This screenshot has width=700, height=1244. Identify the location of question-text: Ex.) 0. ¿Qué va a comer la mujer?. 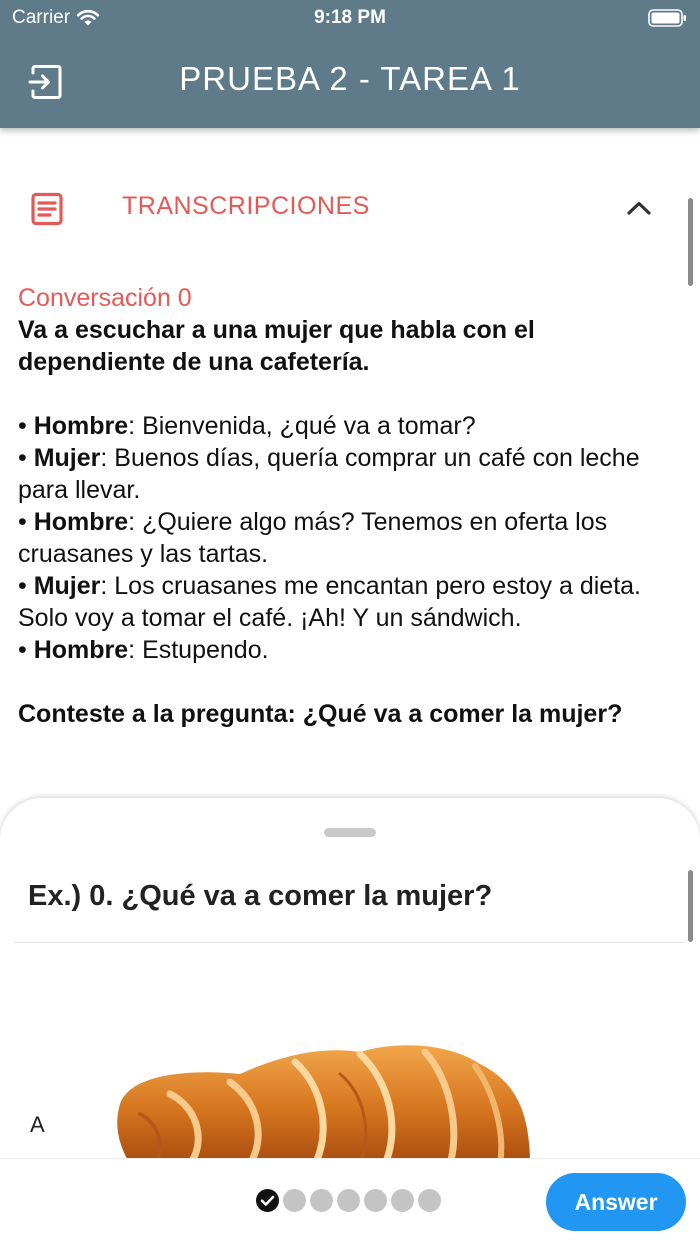
(260, 896).